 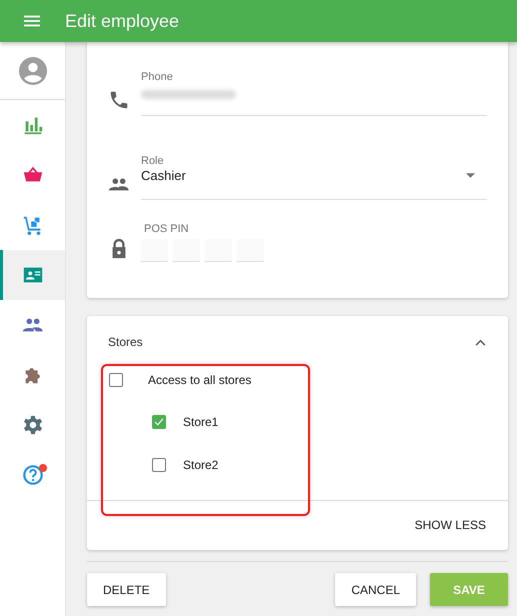 What do you see at coordinates (33, 225) in the screenshot?
I see `cart-icon` at bounding box center [33, 225].